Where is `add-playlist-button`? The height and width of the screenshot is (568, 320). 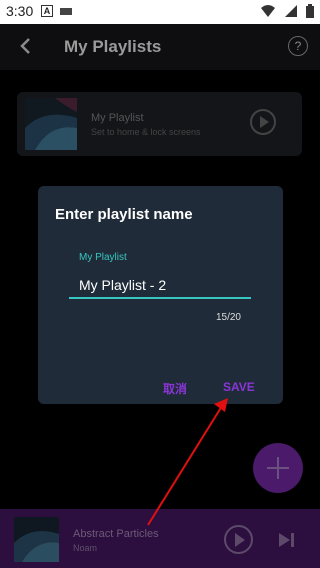
add-playlist-button is located at coordinates (278, 468).